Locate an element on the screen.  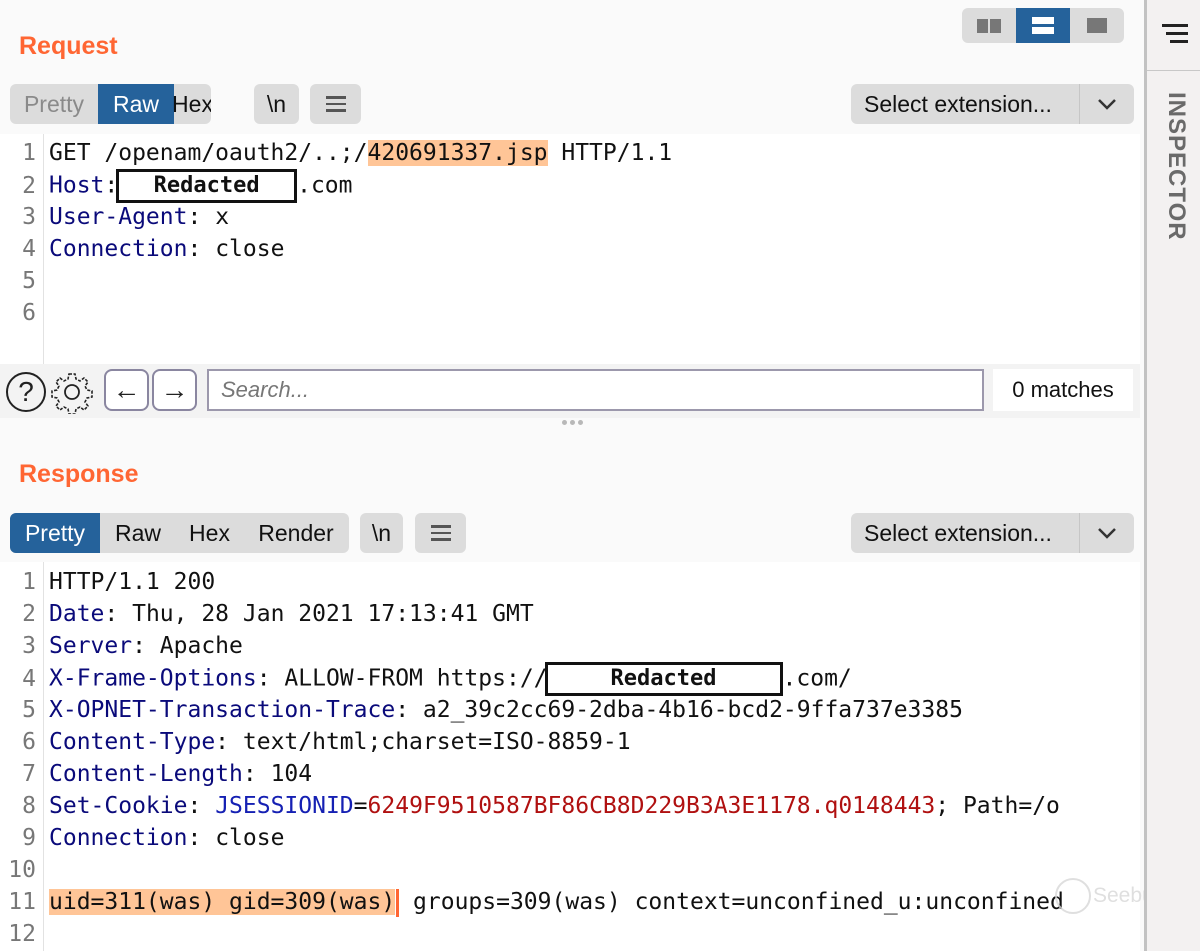
match-count: 0 matches is located at coordinates (1063, 390).